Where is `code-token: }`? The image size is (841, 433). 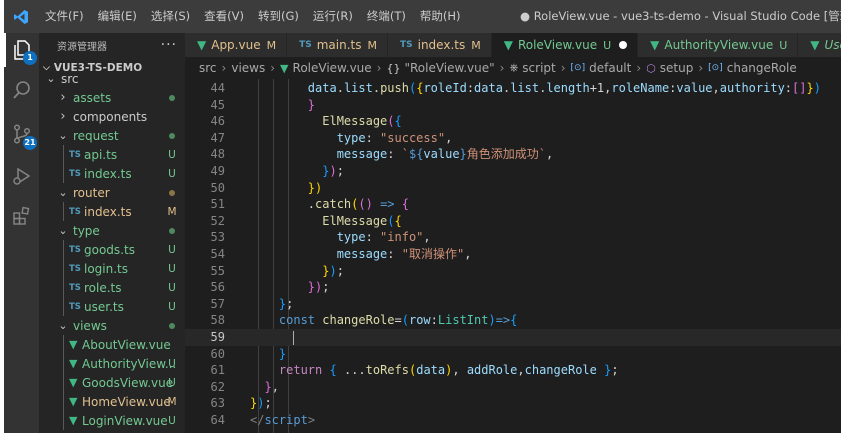
code-token: } is located at coordinates (810, 88).